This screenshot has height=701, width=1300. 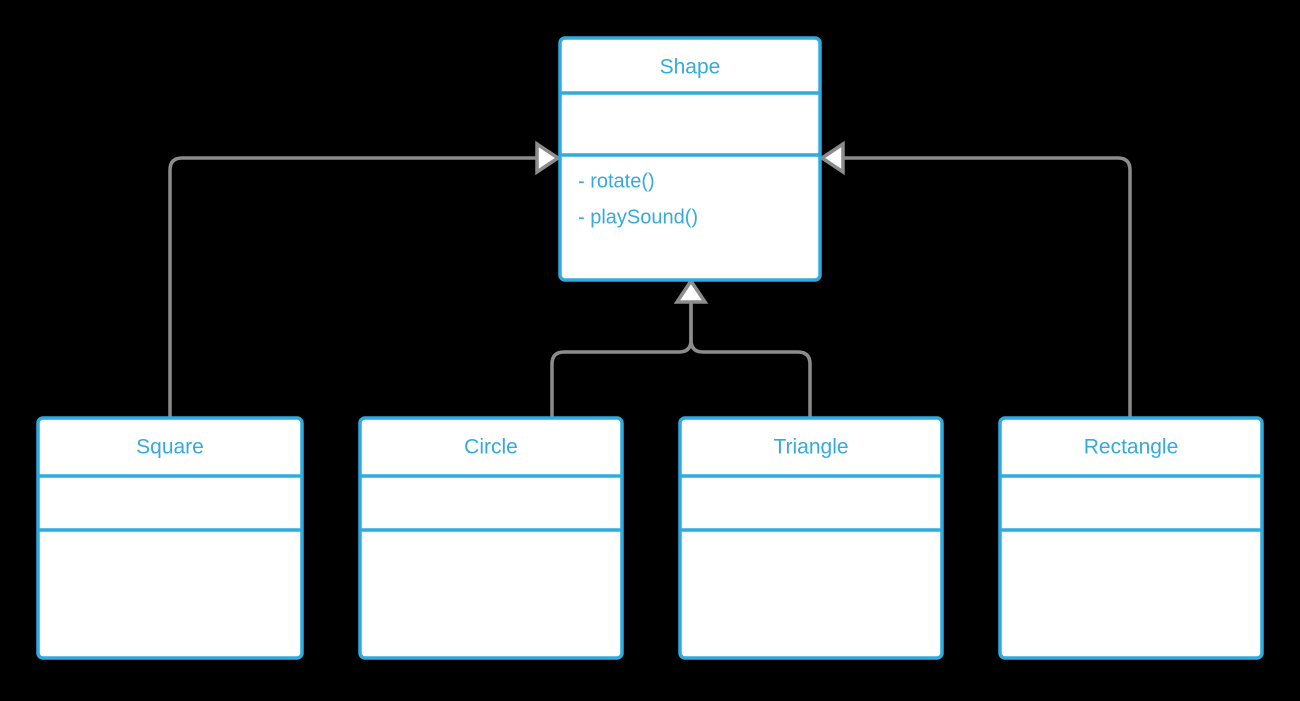 What do you see at coordinates (1131, 447) in the screenshot?
I see `rectangle-class-name: Rectangle` at bounding box center [1131, 447].